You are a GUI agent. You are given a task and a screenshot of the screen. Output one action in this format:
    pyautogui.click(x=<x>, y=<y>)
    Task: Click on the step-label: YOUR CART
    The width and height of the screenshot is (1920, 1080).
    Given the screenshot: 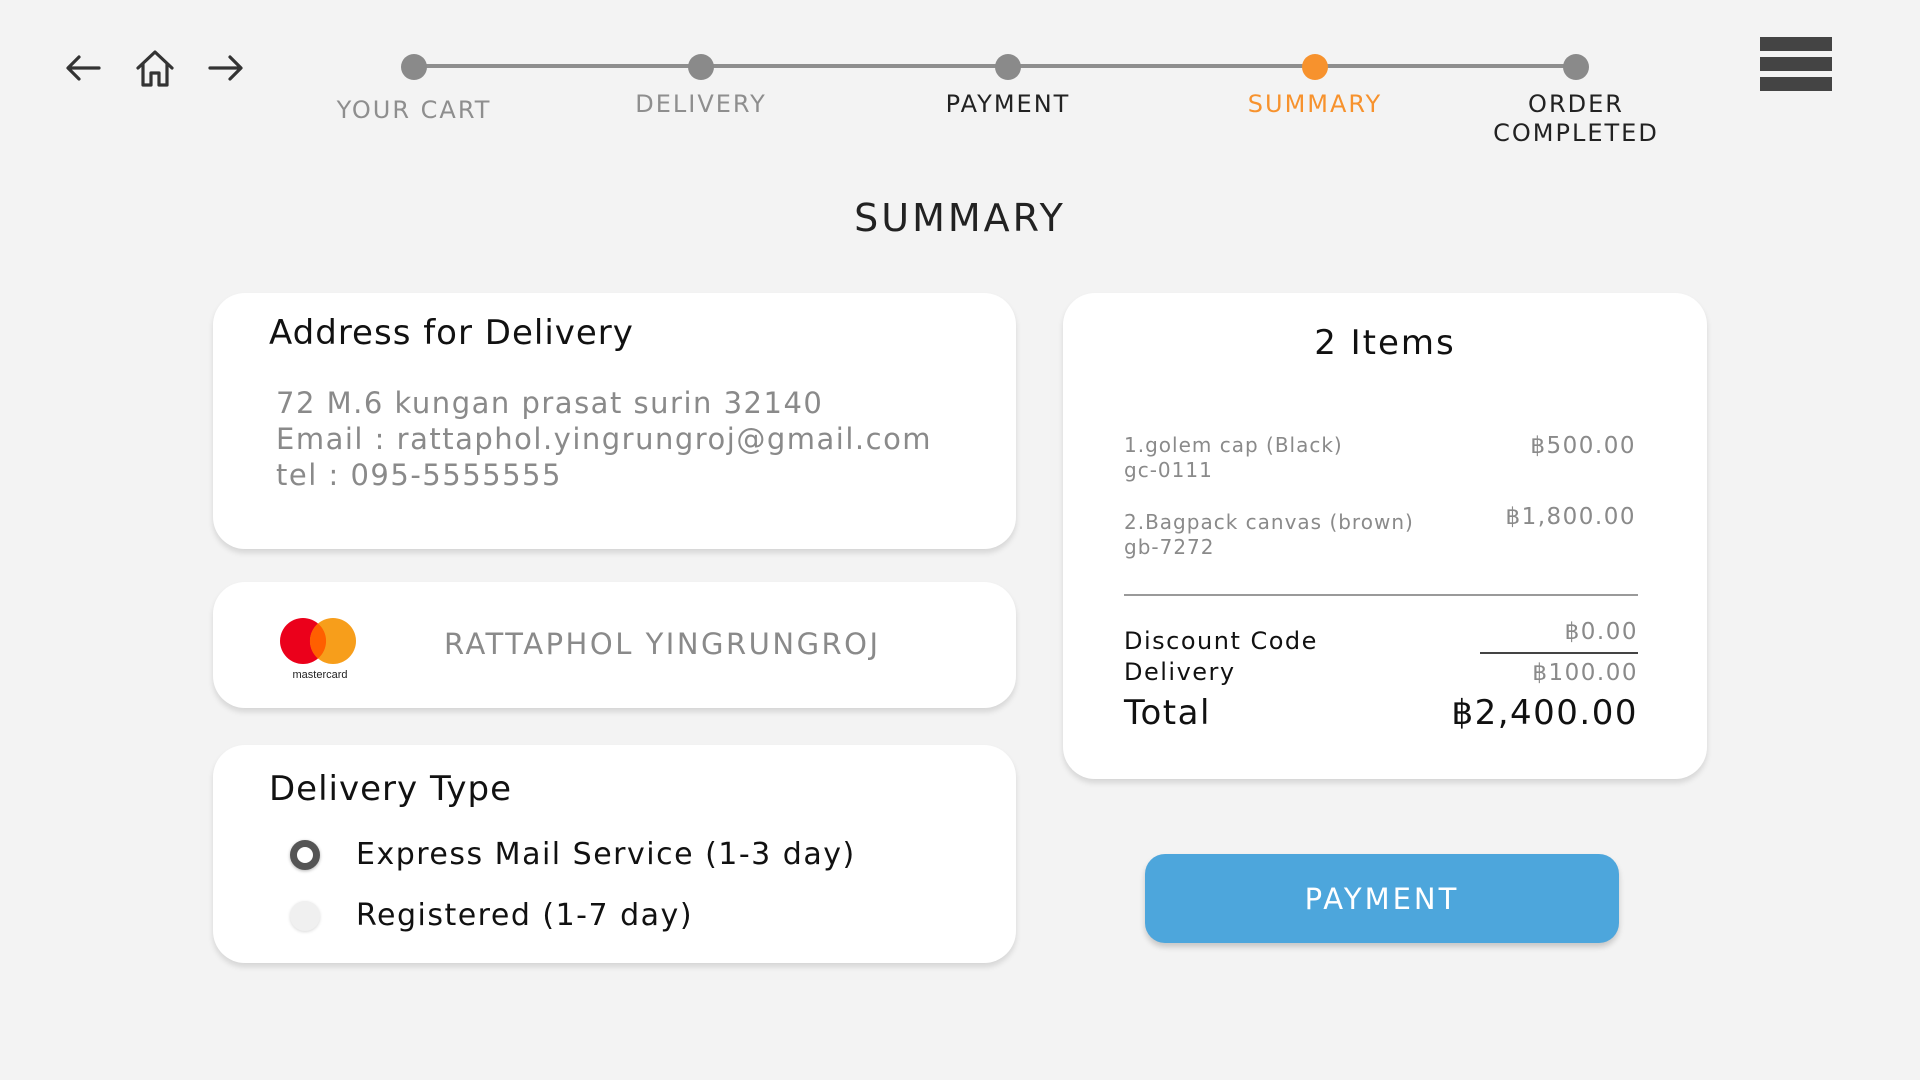 What is the action you would take?
    pyautogui.click(x=414, y=110)
    